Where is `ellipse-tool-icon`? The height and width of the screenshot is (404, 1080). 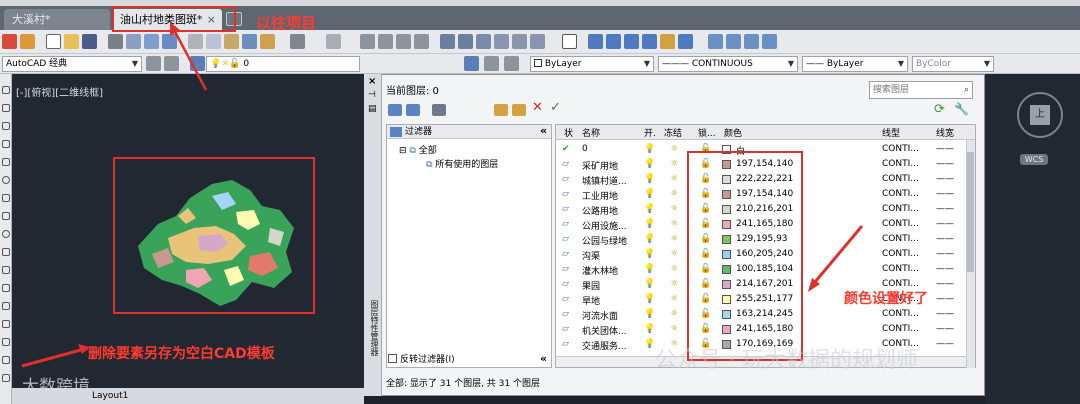
ellipse-tool-icon is located at coordinates (6, 234).